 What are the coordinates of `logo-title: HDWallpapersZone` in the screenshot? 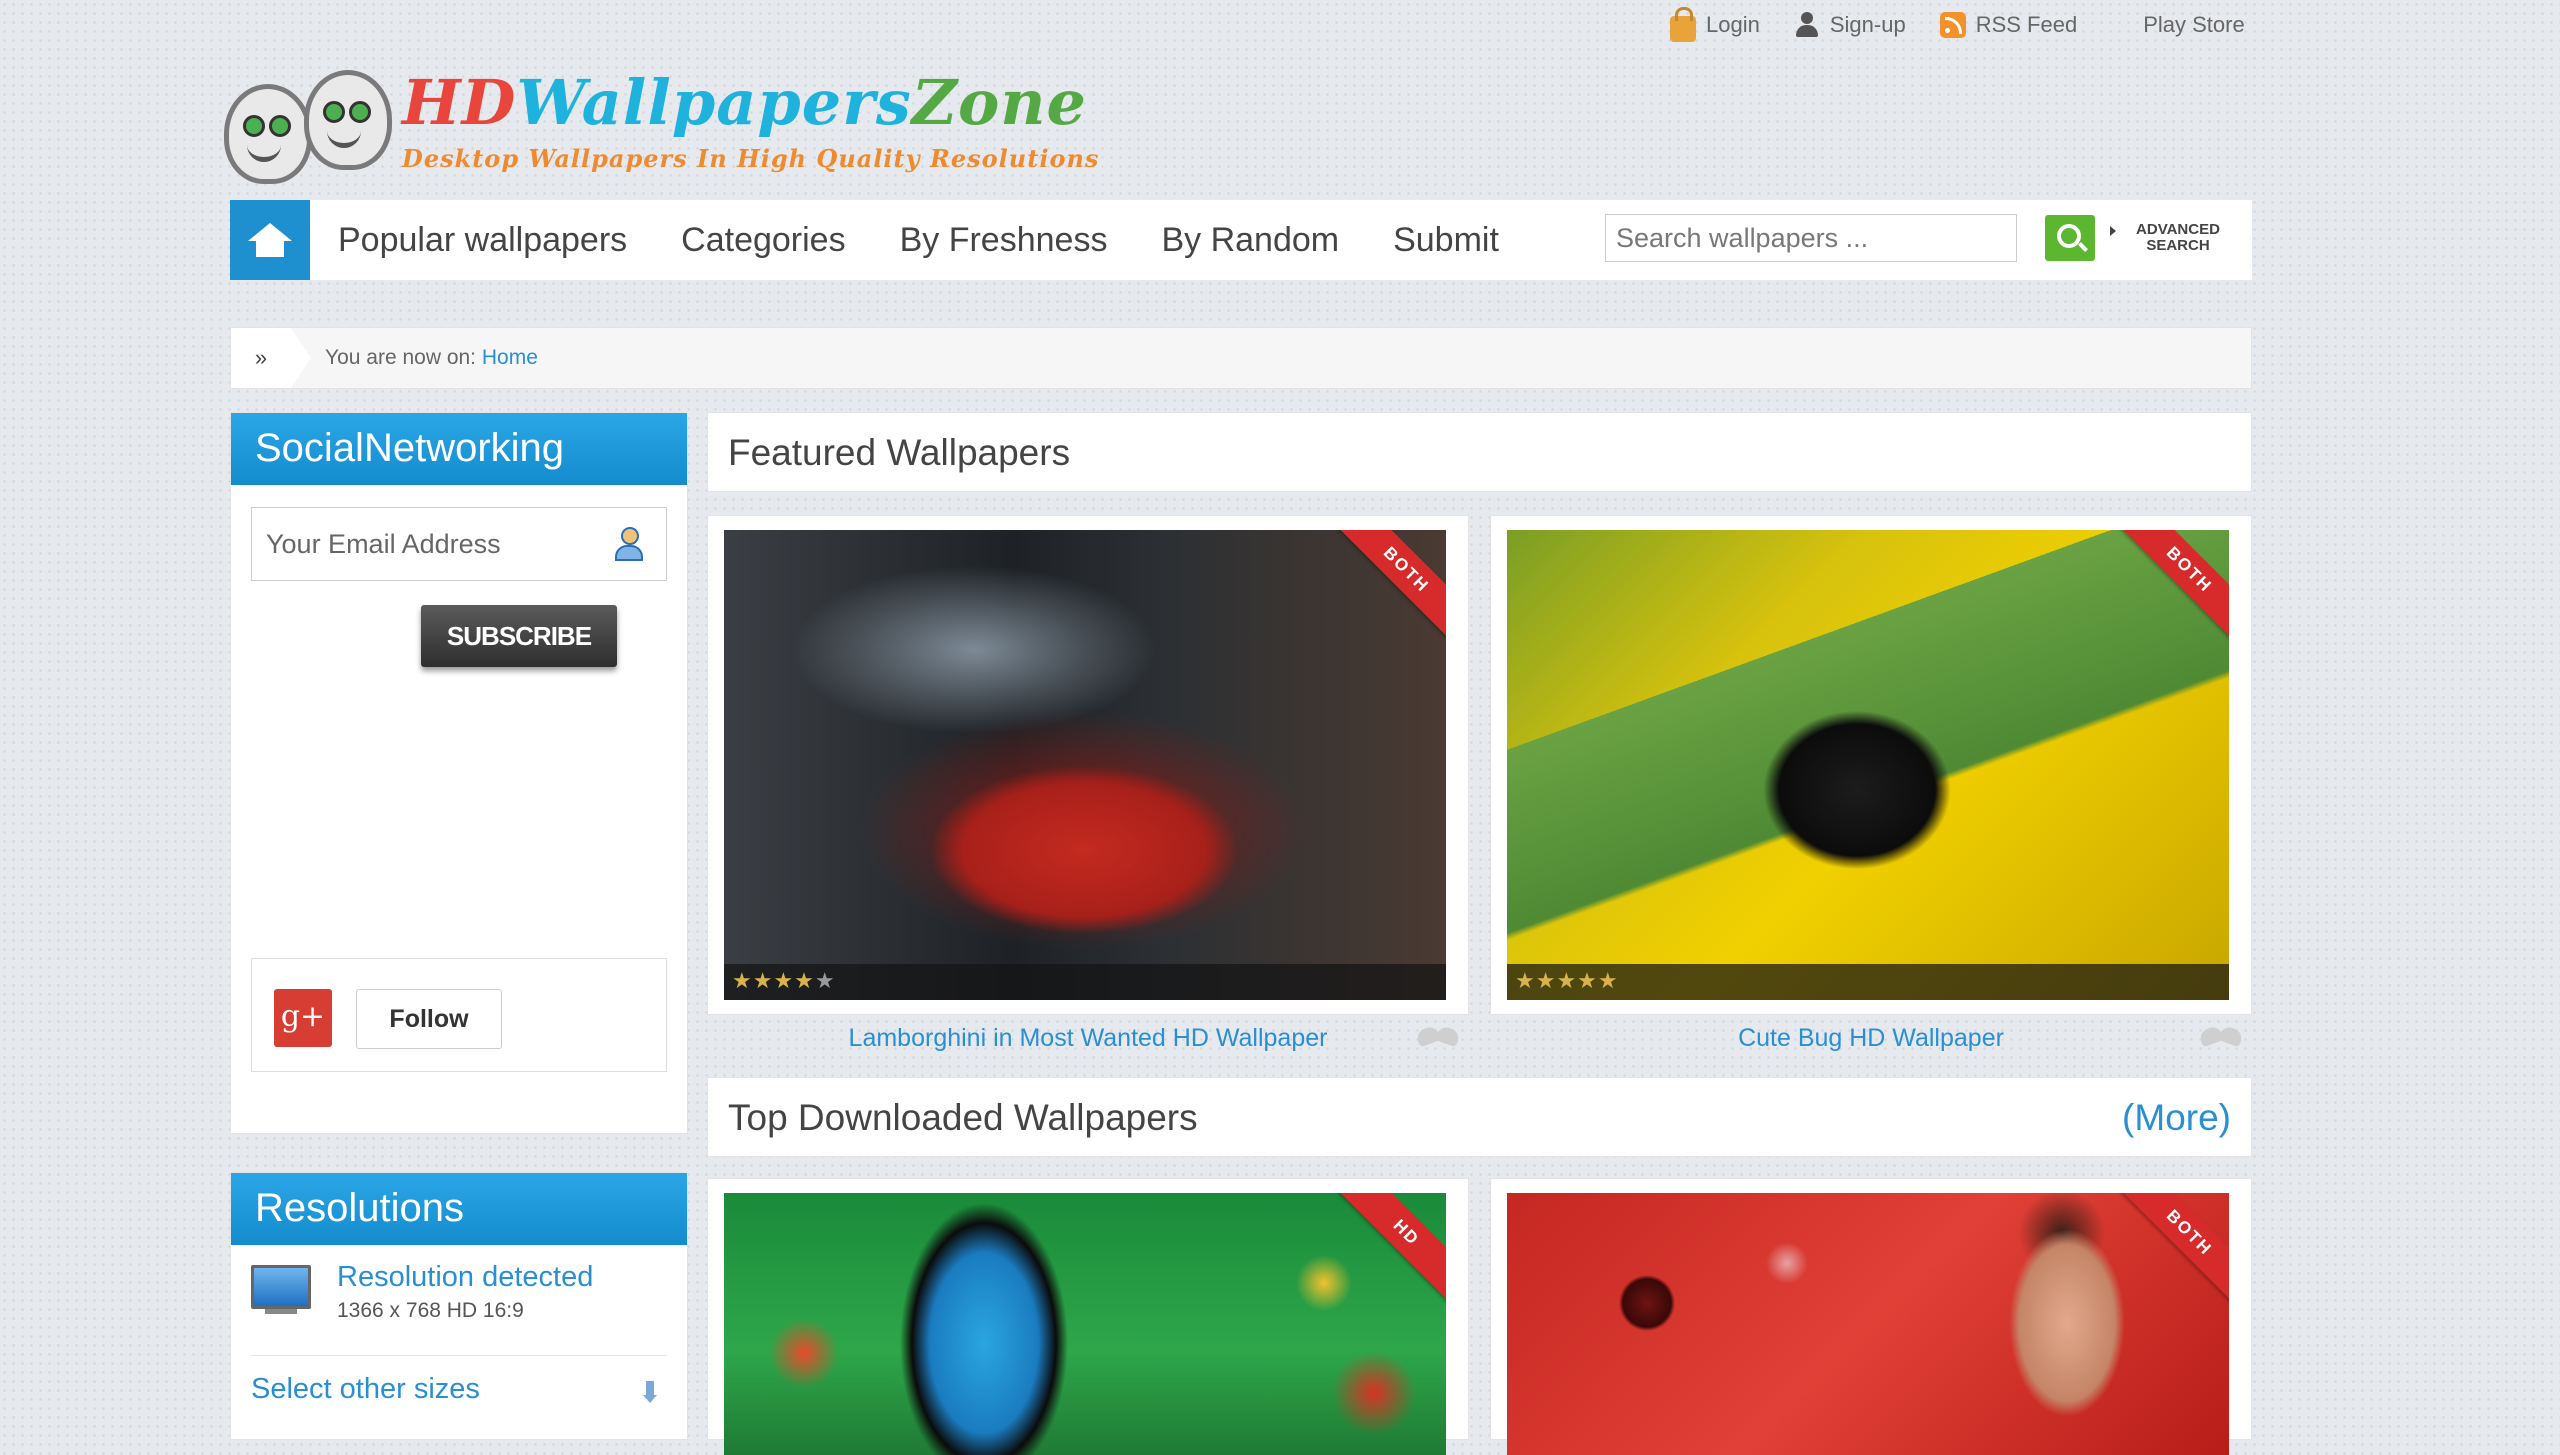 It's located at (744, 102).